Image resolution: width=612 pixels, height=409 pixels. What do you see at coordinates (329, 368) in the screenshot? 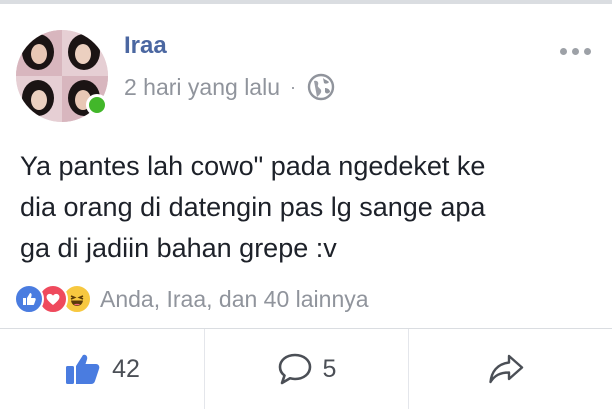
I see `comment-count: 5` at bounding box center [329, 368].